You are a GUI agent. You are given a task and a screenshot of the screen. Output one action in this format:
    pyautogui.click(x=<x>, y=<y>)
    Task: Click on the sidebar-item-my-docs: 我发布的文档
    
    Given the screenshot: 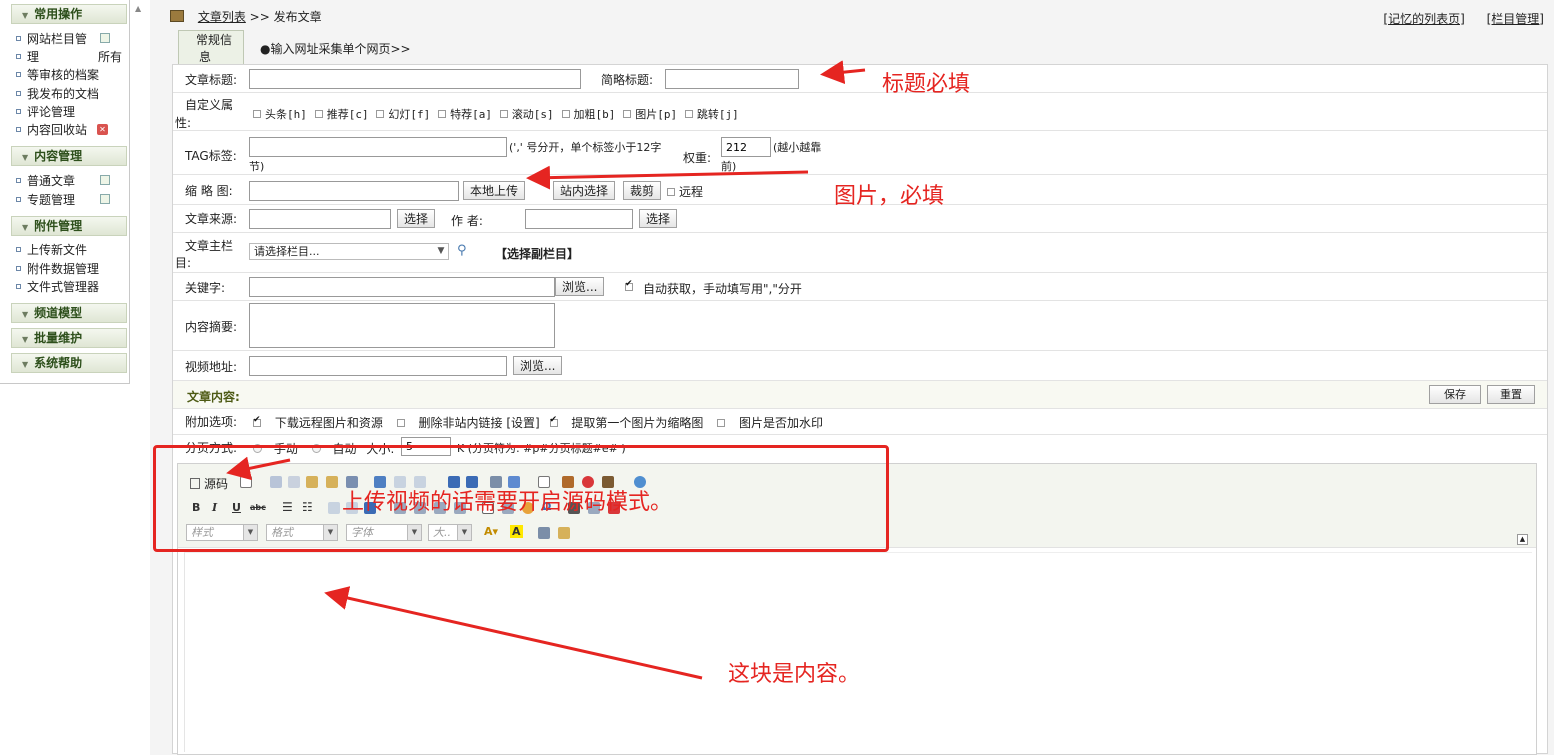 What is the action you would take?
    pyautogui.click(x=71, y=94)
    